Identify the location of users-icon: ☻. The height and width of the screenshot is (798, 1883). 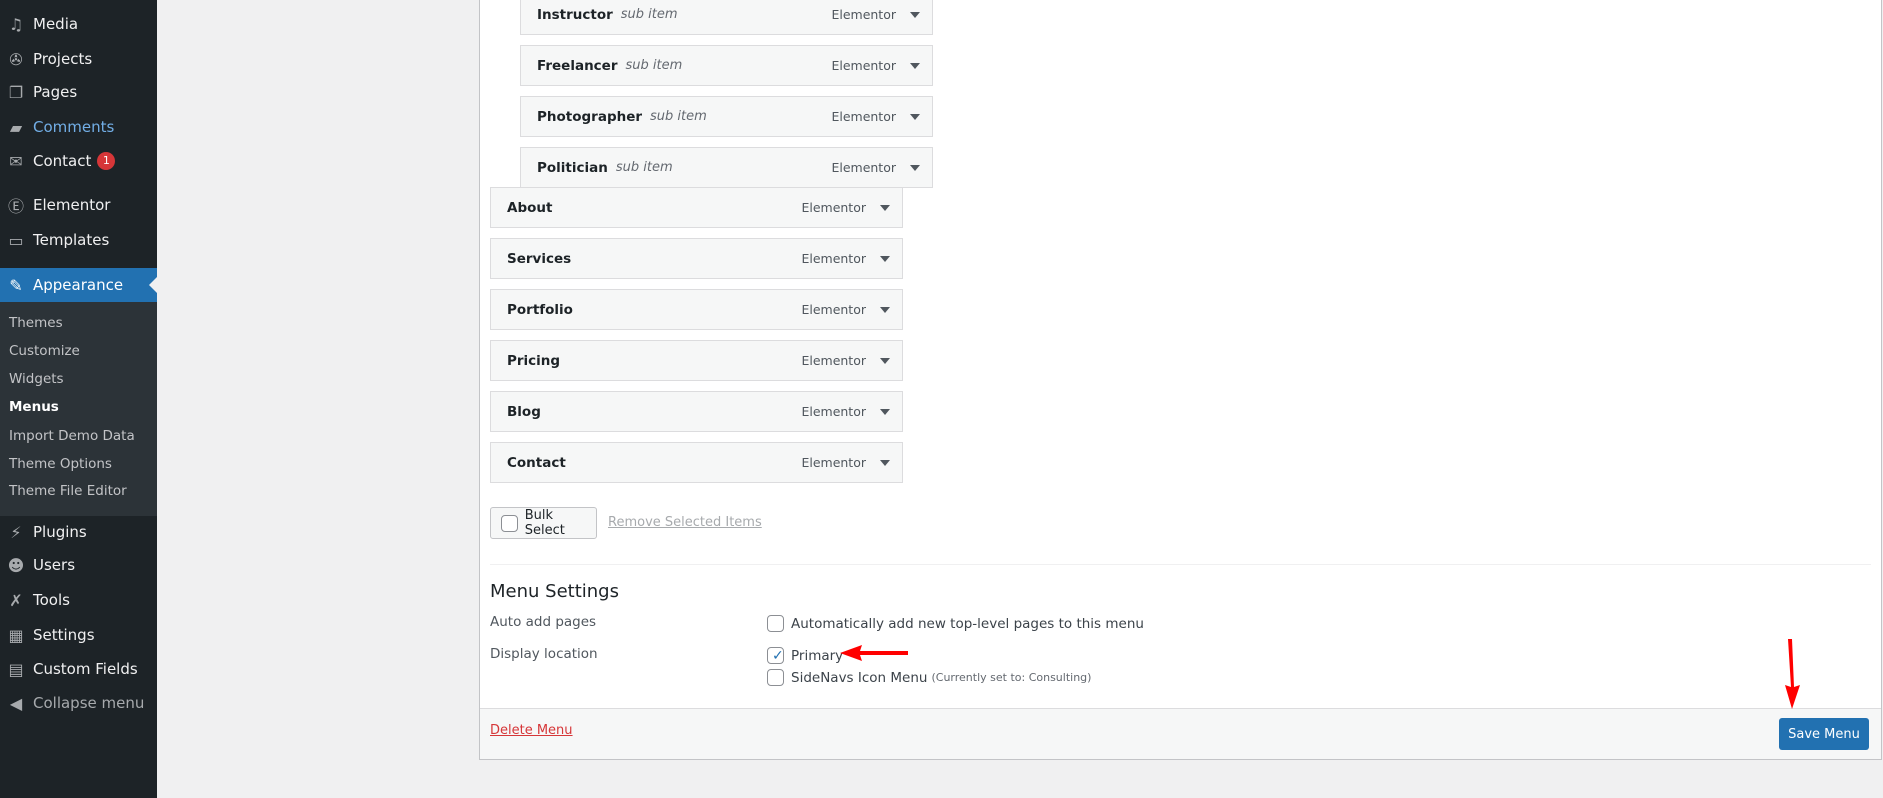
(16, 565).